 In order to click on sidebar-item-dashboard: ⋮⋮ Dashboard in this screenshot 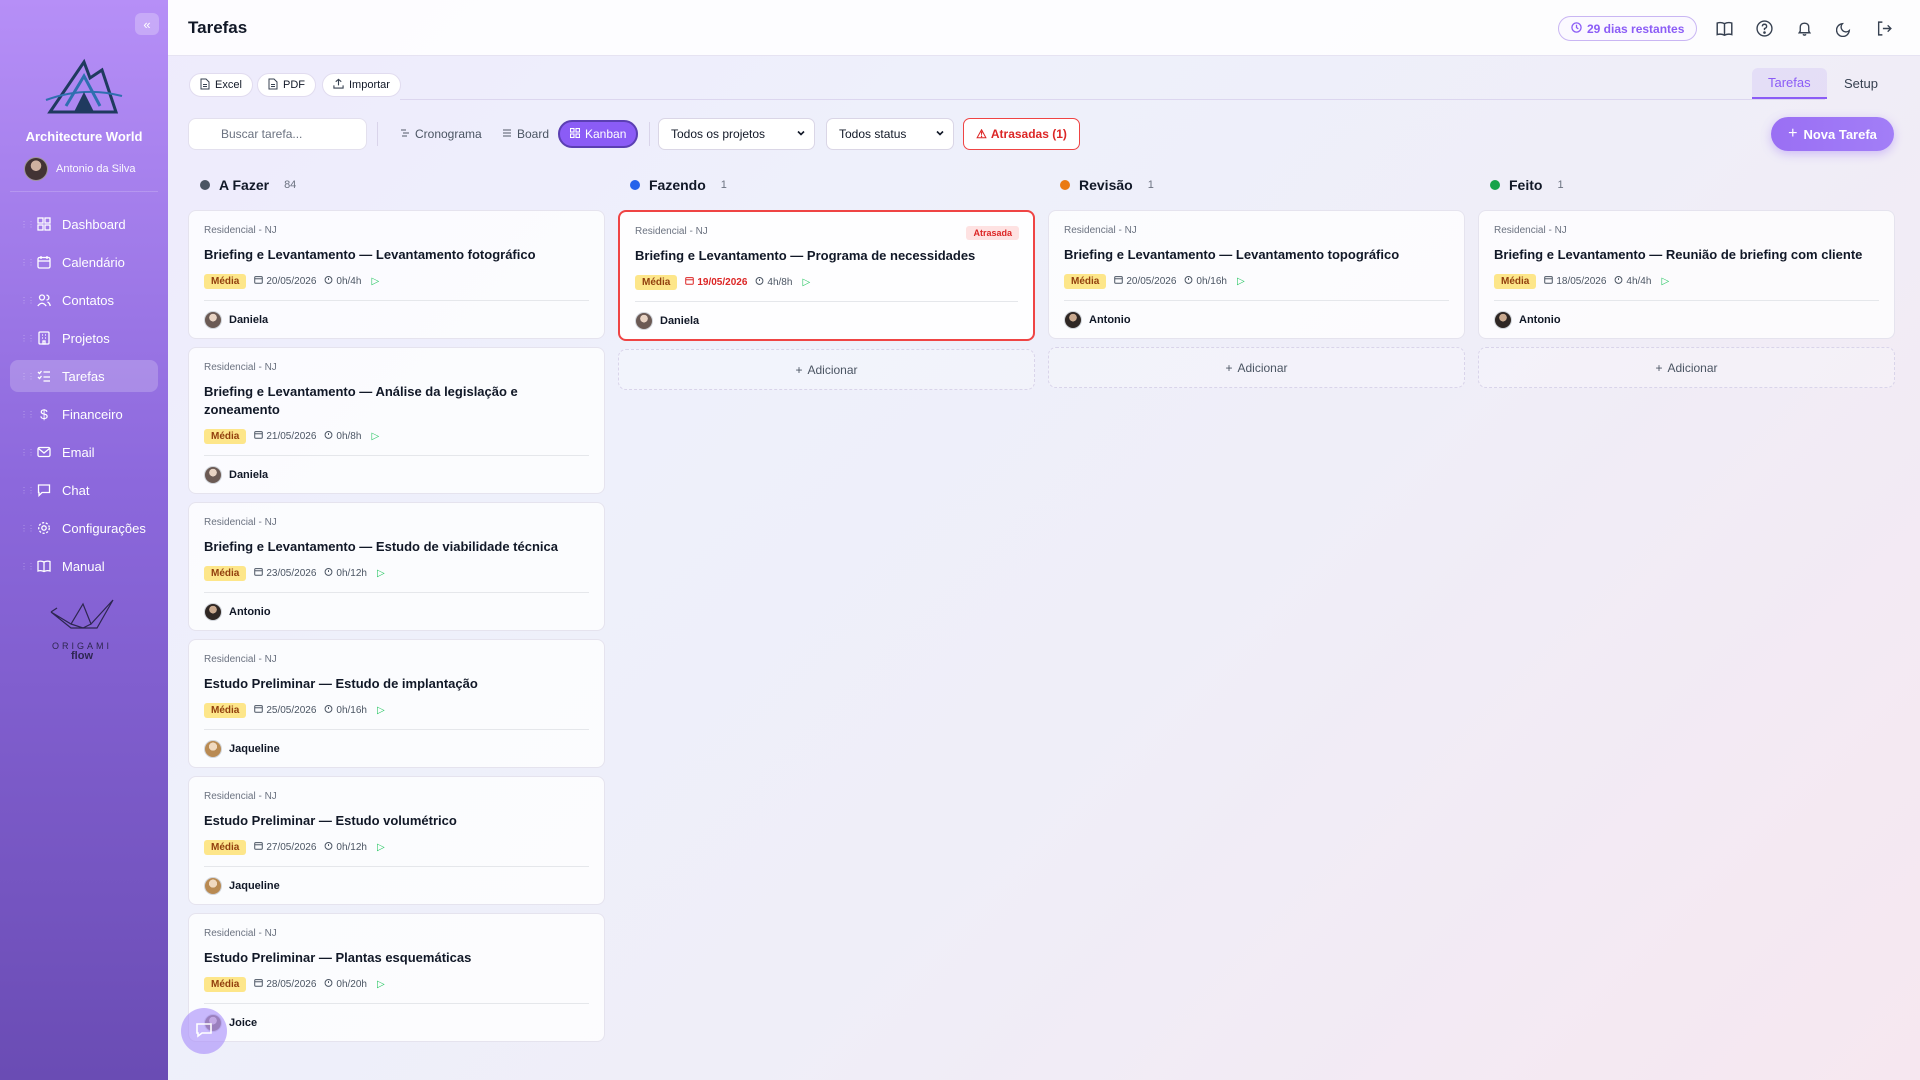, I will do `click(84, 224)`.